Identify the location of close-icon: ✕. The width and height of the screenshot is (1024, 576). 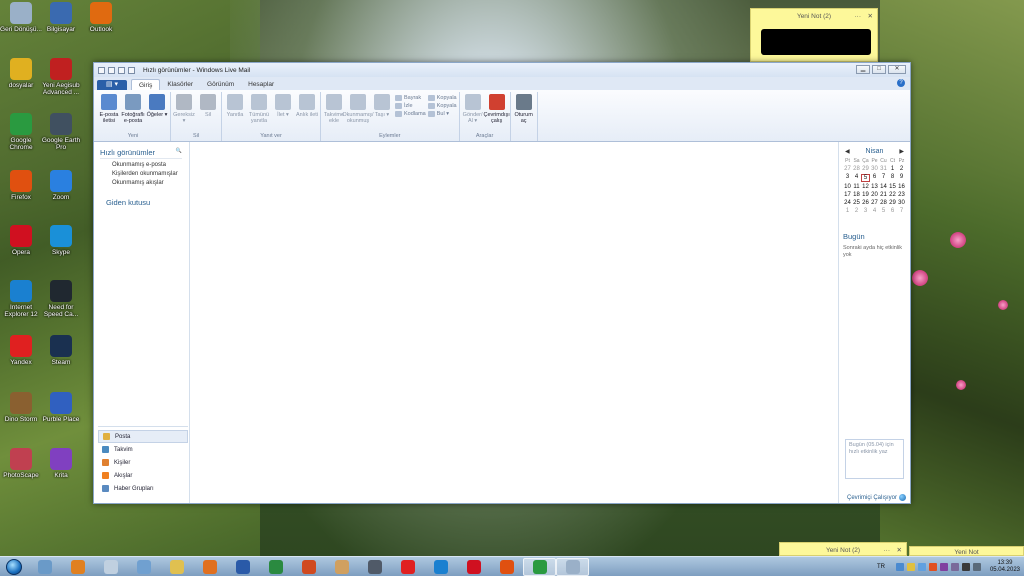
(899, 550).